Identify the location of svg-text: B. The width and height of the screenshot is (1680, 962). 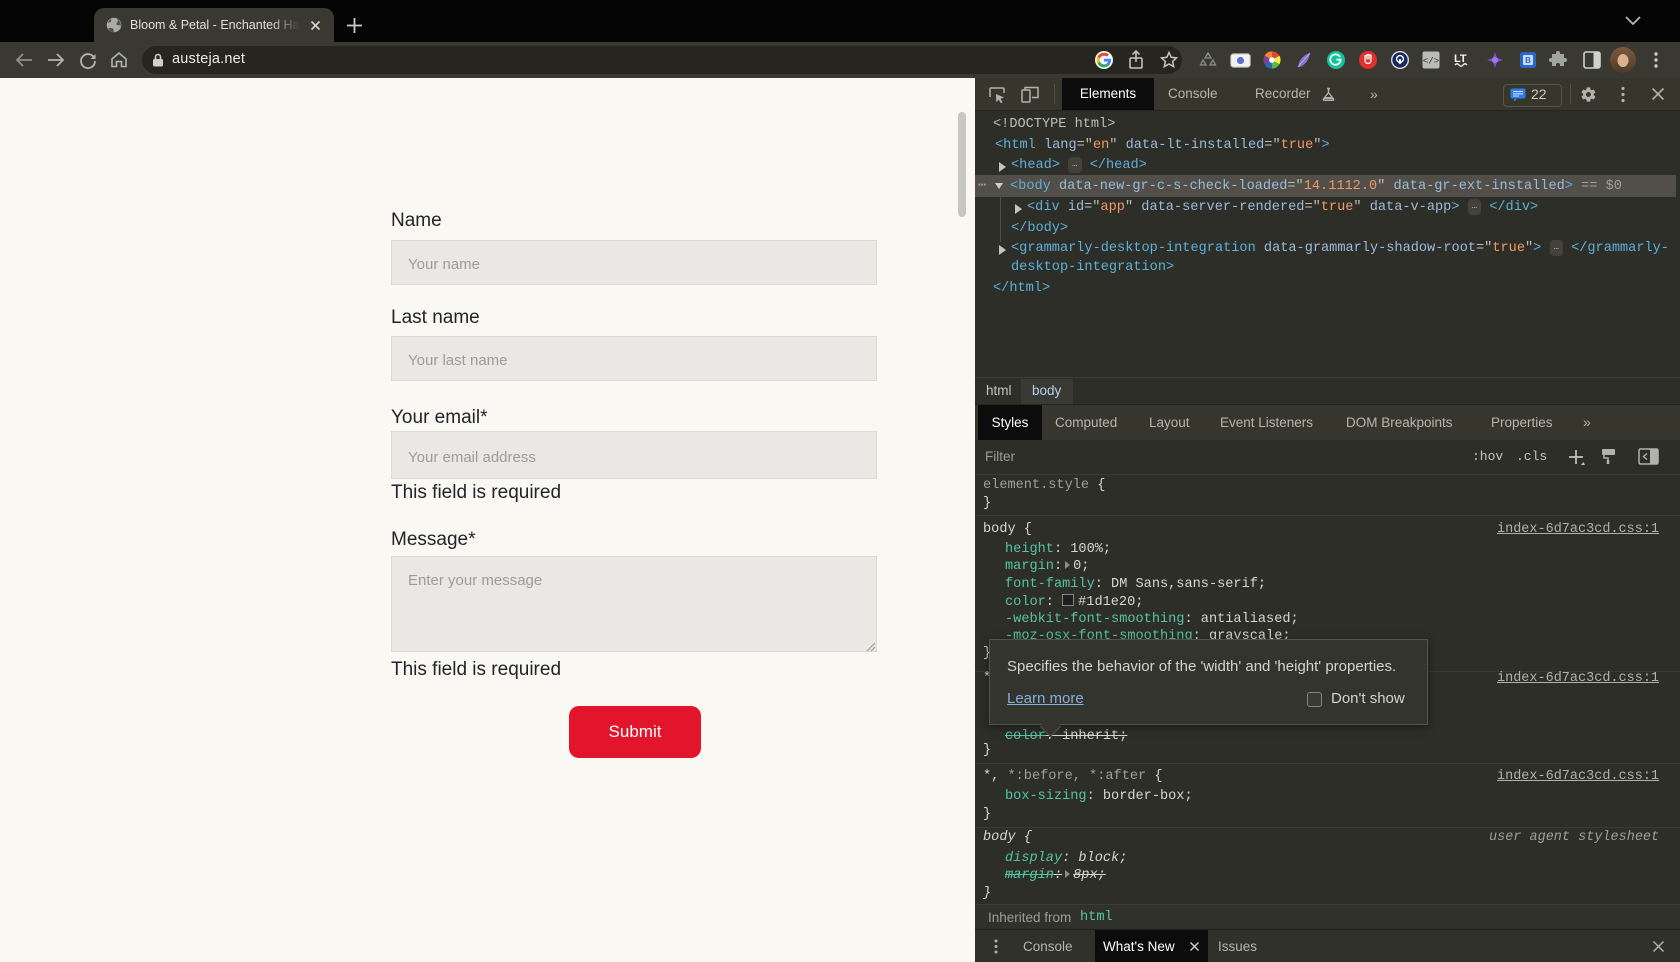
(1528, 60).